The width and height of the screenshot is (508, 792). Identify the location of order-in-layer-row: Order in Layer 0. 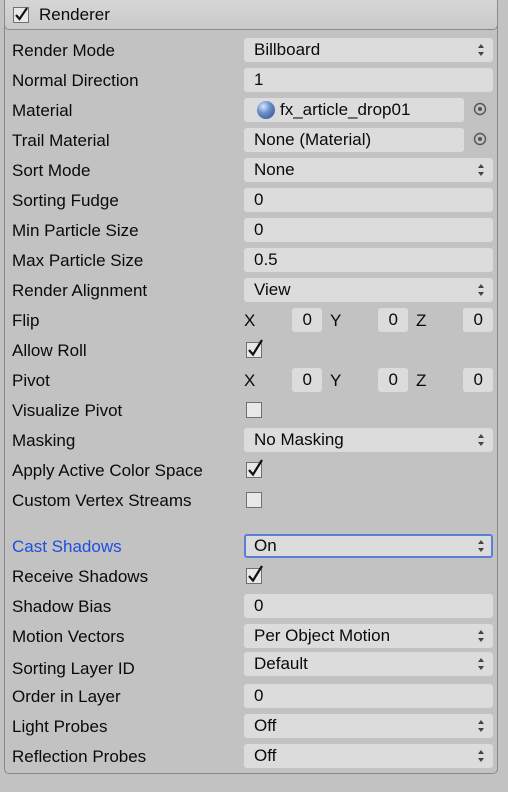
(255, 697).